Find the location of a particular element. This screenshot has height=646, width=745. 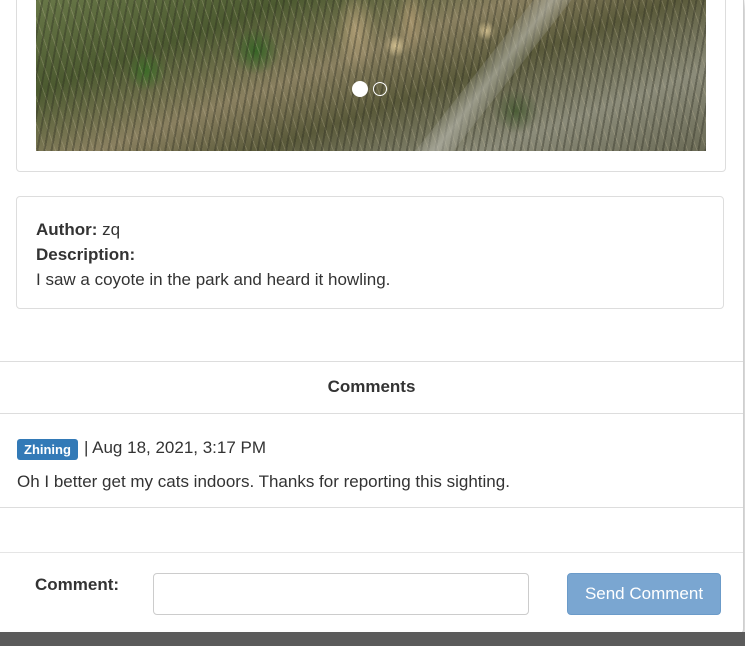

send-comment-button: Send Comment is located at coordinates (644, 594).